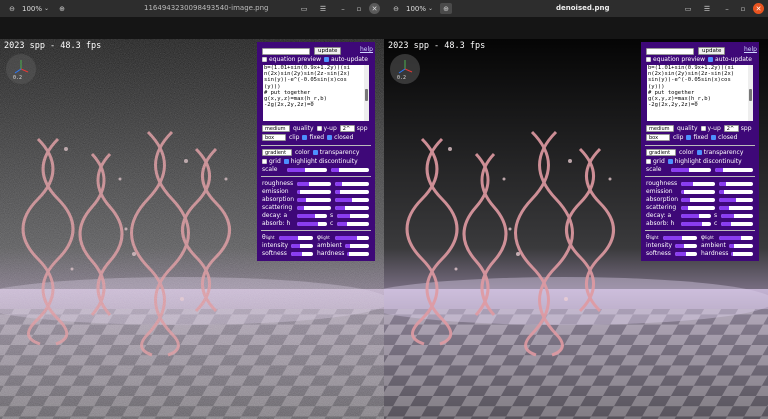  I want to click on fixed-label: fixed, so click(317, 137).